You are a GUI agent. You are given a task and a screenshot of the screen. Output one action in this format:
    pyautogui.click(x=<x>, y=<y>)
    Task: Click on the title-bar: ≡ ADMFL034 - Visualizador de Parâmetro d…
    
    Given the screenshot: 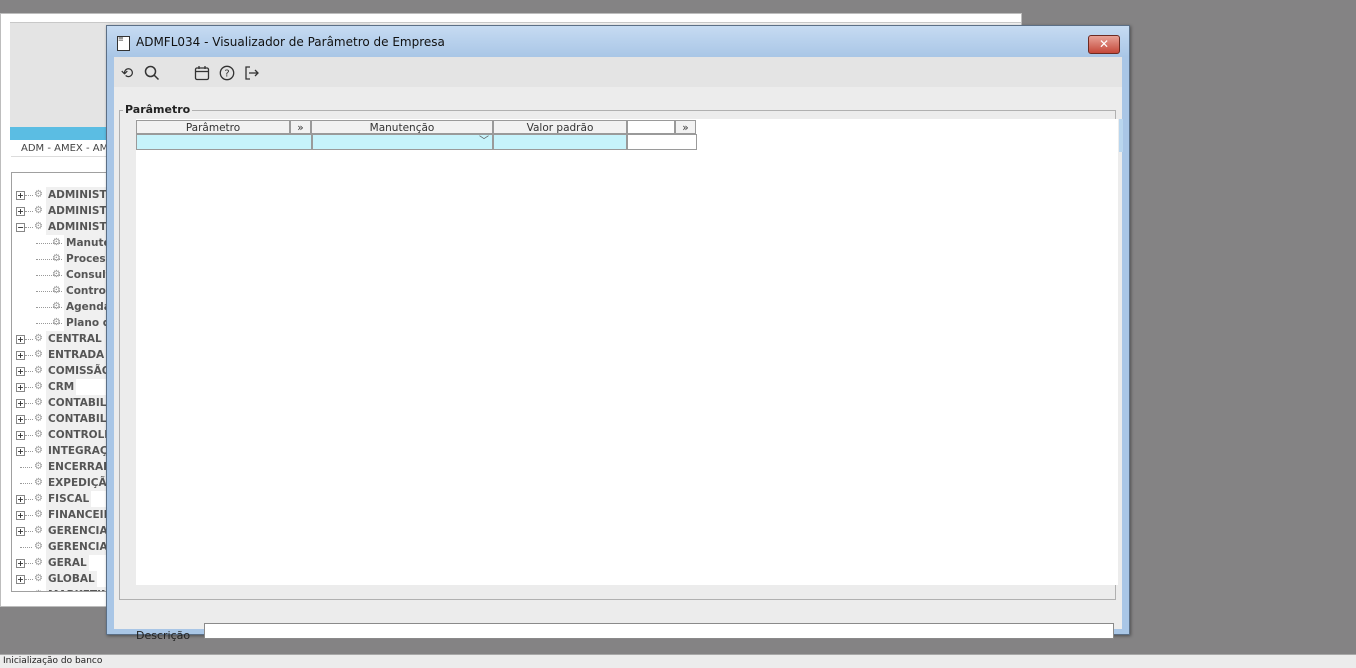 What is the action you would take?
    pyautogui.click(x=618, y=41)
    